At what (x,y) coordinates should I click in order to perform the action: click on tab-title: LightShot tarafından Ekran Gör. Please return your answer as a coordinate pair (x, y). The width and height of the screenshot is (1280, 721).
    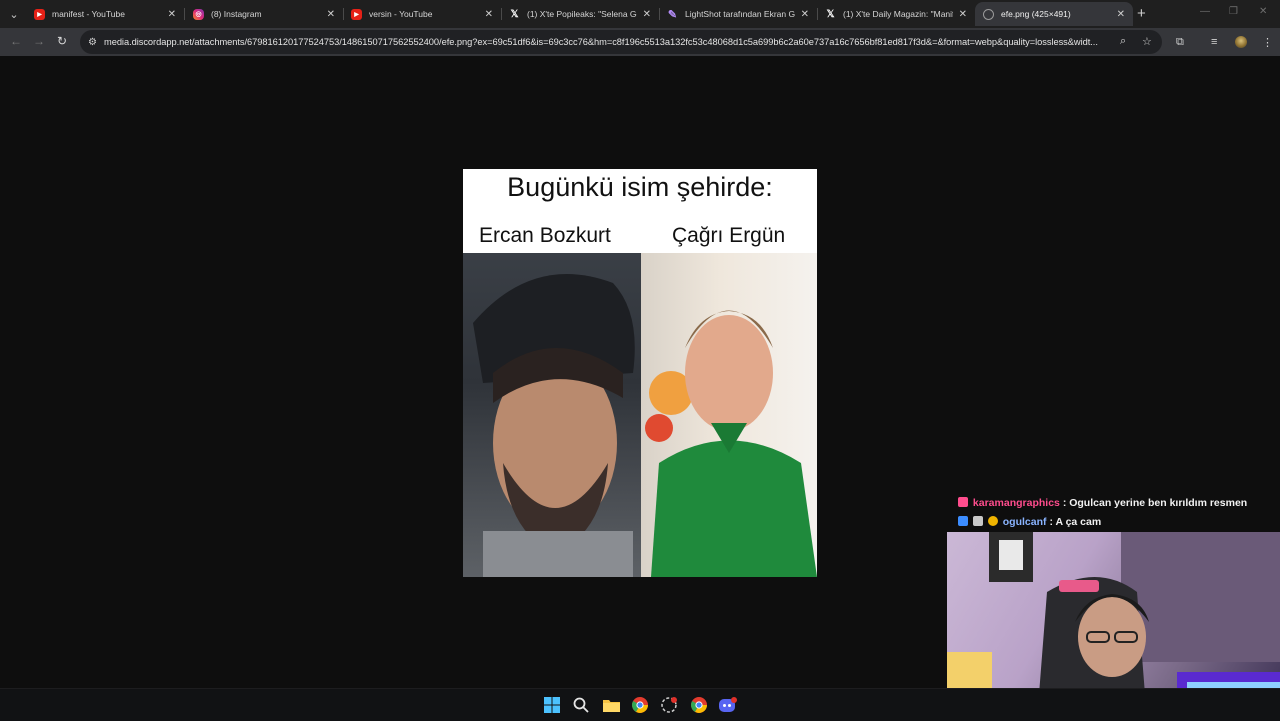
    Looking at the image, I should click on (740, 14).